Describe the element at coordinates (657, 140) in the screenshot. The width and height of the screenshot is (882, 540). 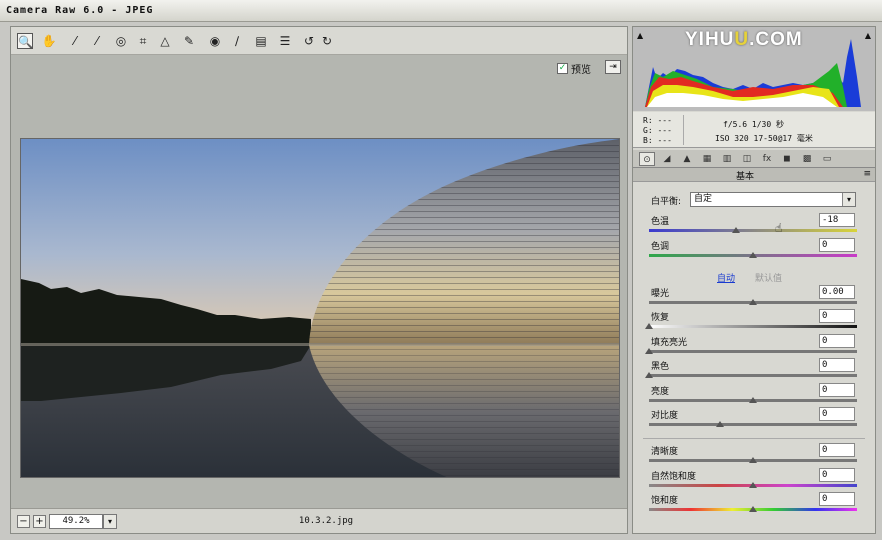
I see `readout-b: B: ---` at that location.